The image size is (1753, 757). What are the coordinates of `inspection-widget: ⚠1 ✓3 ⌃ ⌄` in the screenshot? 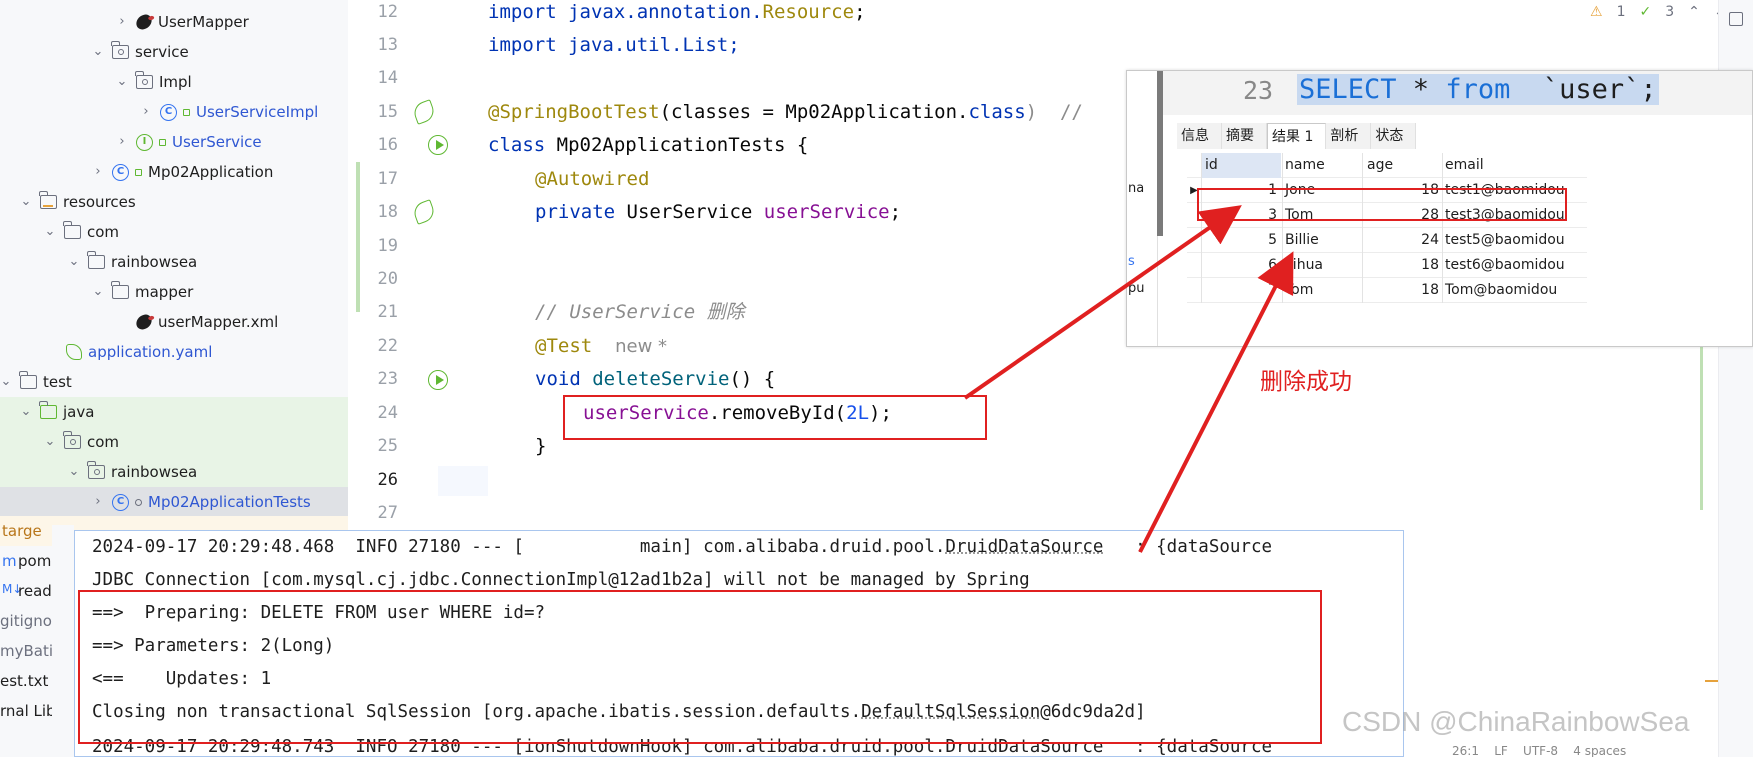 It's located at (1658, 12).